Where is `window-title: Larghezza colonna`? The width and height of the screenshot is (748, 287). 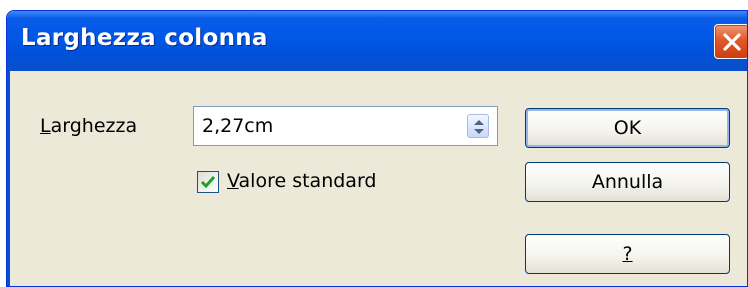
window-title: Larghezza colonna is located at coordinates (144, 38).